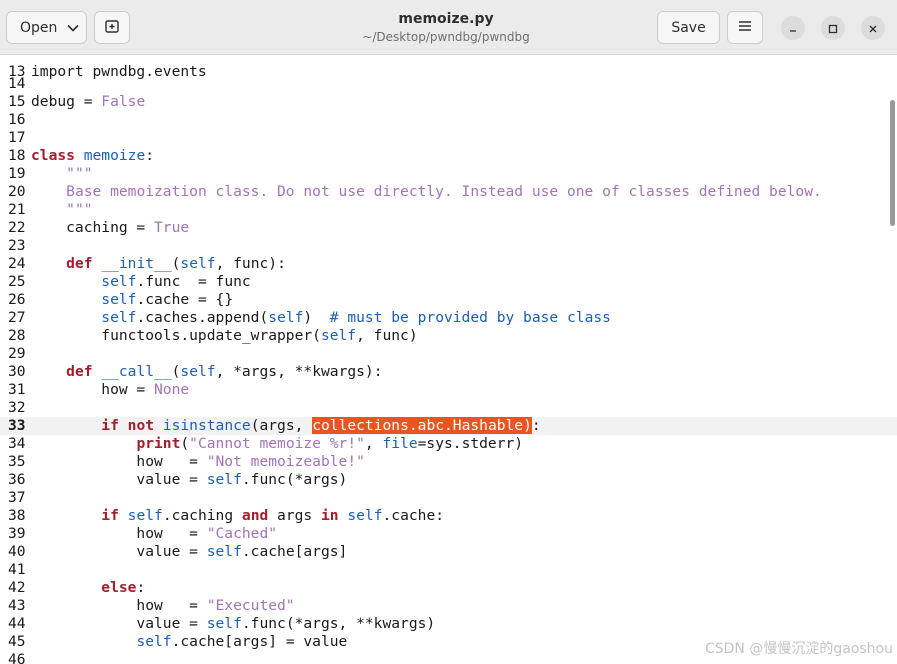 The width and height of the screenshot is (897, 664). What do you see at coordinates (338, 623) in the screenshot?
I see `code-token: .func(*args, **kwargs)` at bounding box center [338, 623].